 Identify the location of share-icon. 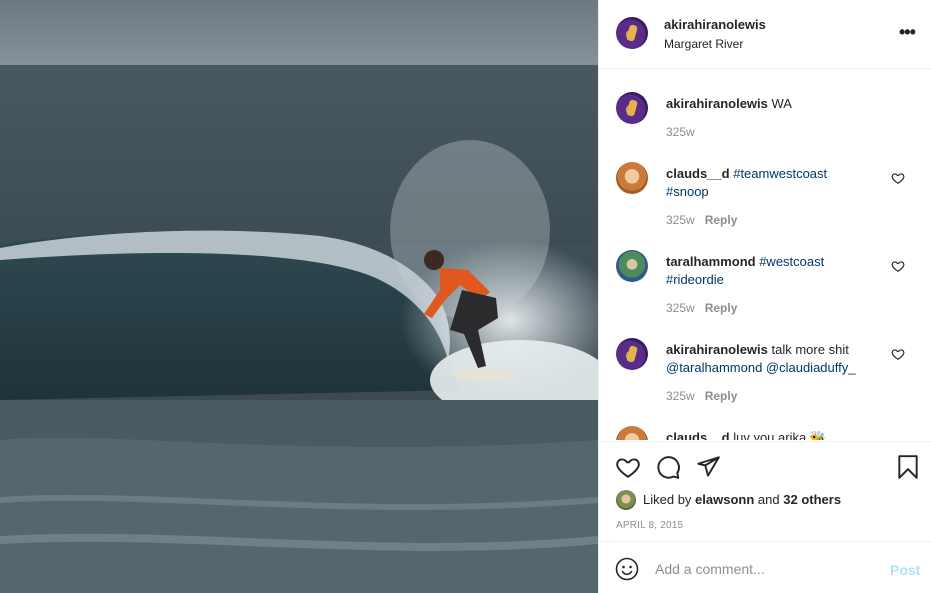
(708, 467).